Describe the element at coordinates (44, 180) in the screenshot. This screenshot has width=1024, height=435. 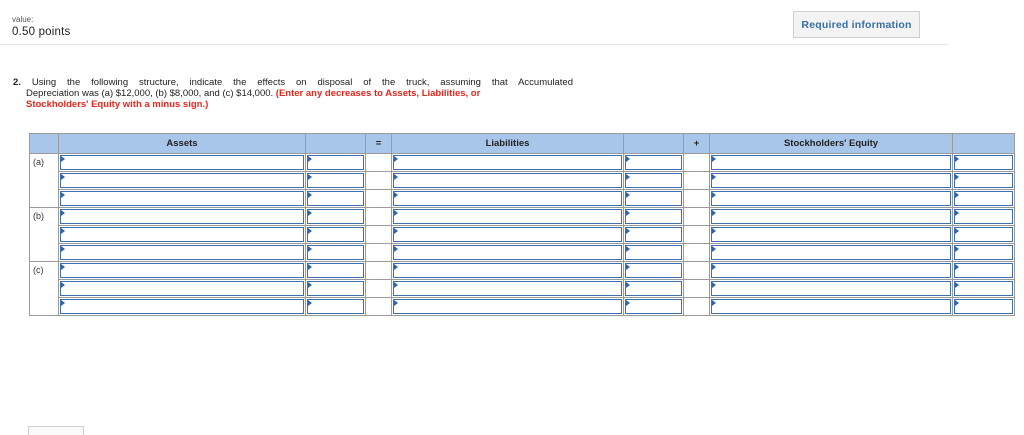
I see `row-label: (a)` at that location.